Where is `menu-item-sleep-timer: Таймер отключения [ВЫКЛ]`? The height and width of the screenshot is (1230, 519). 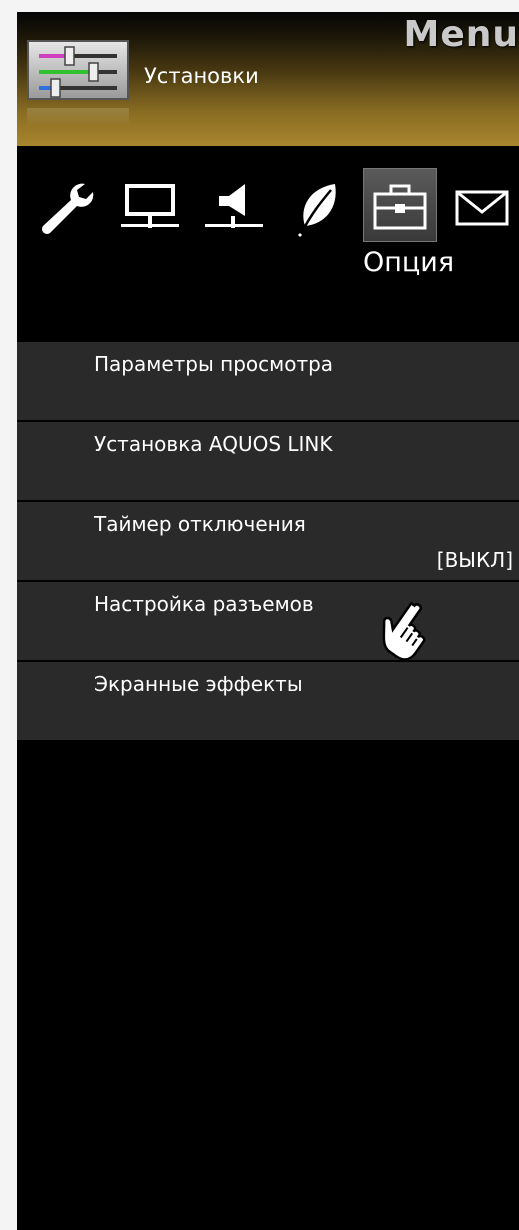
menu-item-sleep-timer: Таймер отключения [ВЫКЛ] is located at coordinates (268, 542).